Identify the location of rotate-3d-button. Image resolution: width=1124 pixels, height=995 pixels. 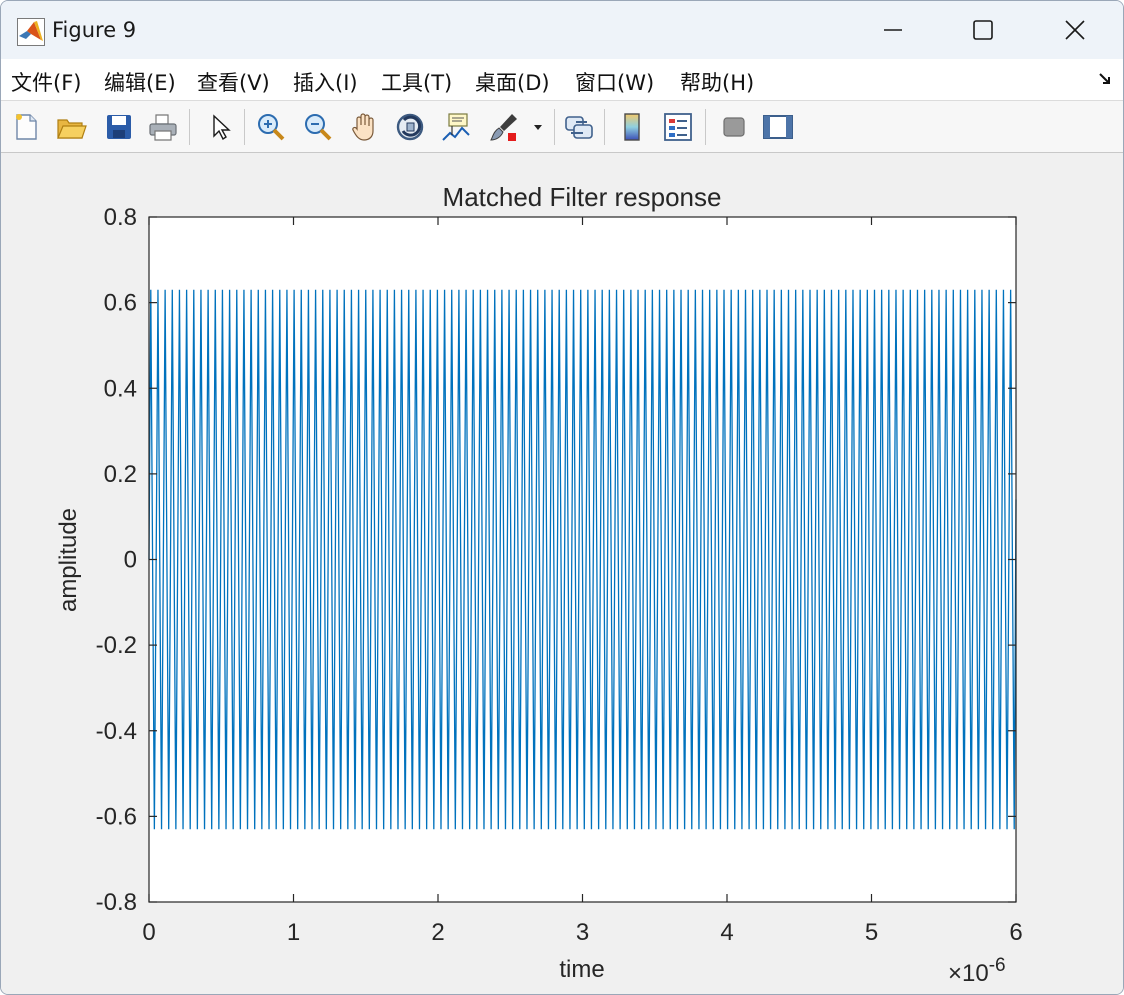
(410, 127).